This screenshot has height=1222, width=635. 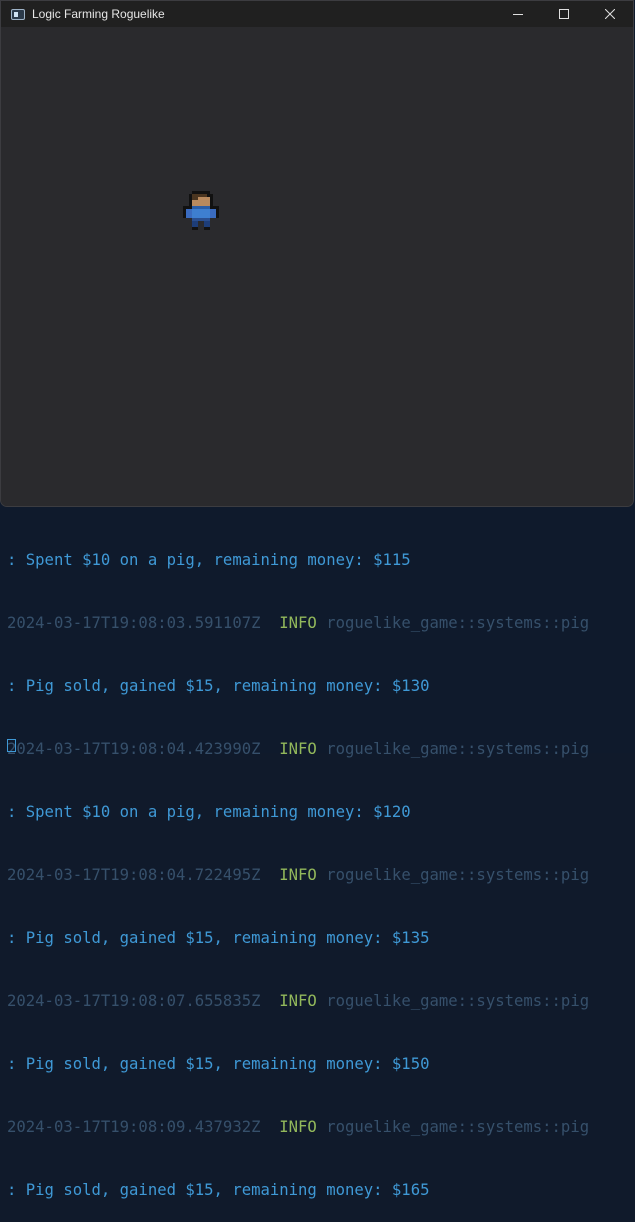 I want to click on close-icon, so click(x=610, y=14).